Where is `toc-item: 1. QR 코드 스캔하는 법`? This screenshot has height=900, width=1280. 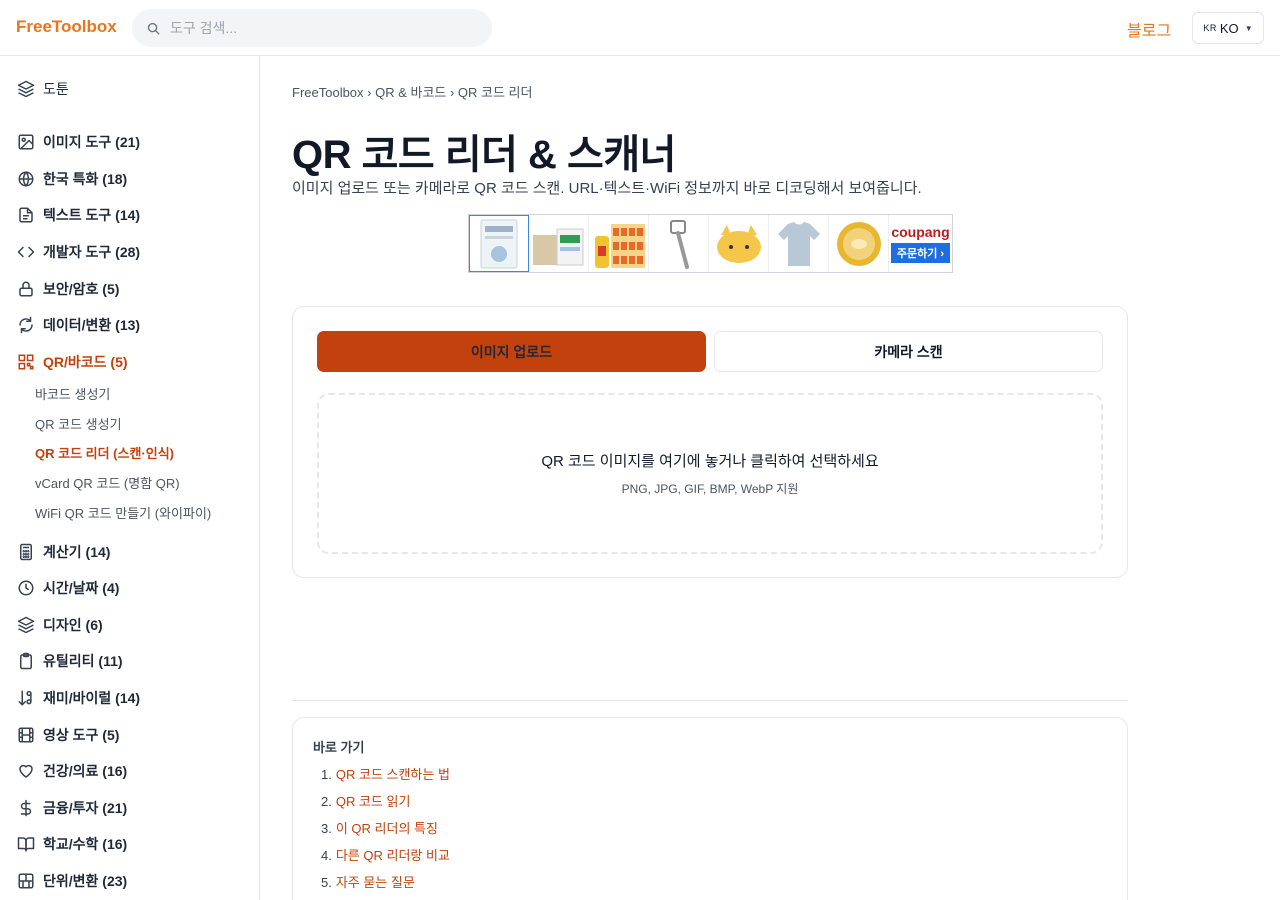
toc-item: 1. QR 코드 스캔하는 법 is located at coordinates (385, 777).